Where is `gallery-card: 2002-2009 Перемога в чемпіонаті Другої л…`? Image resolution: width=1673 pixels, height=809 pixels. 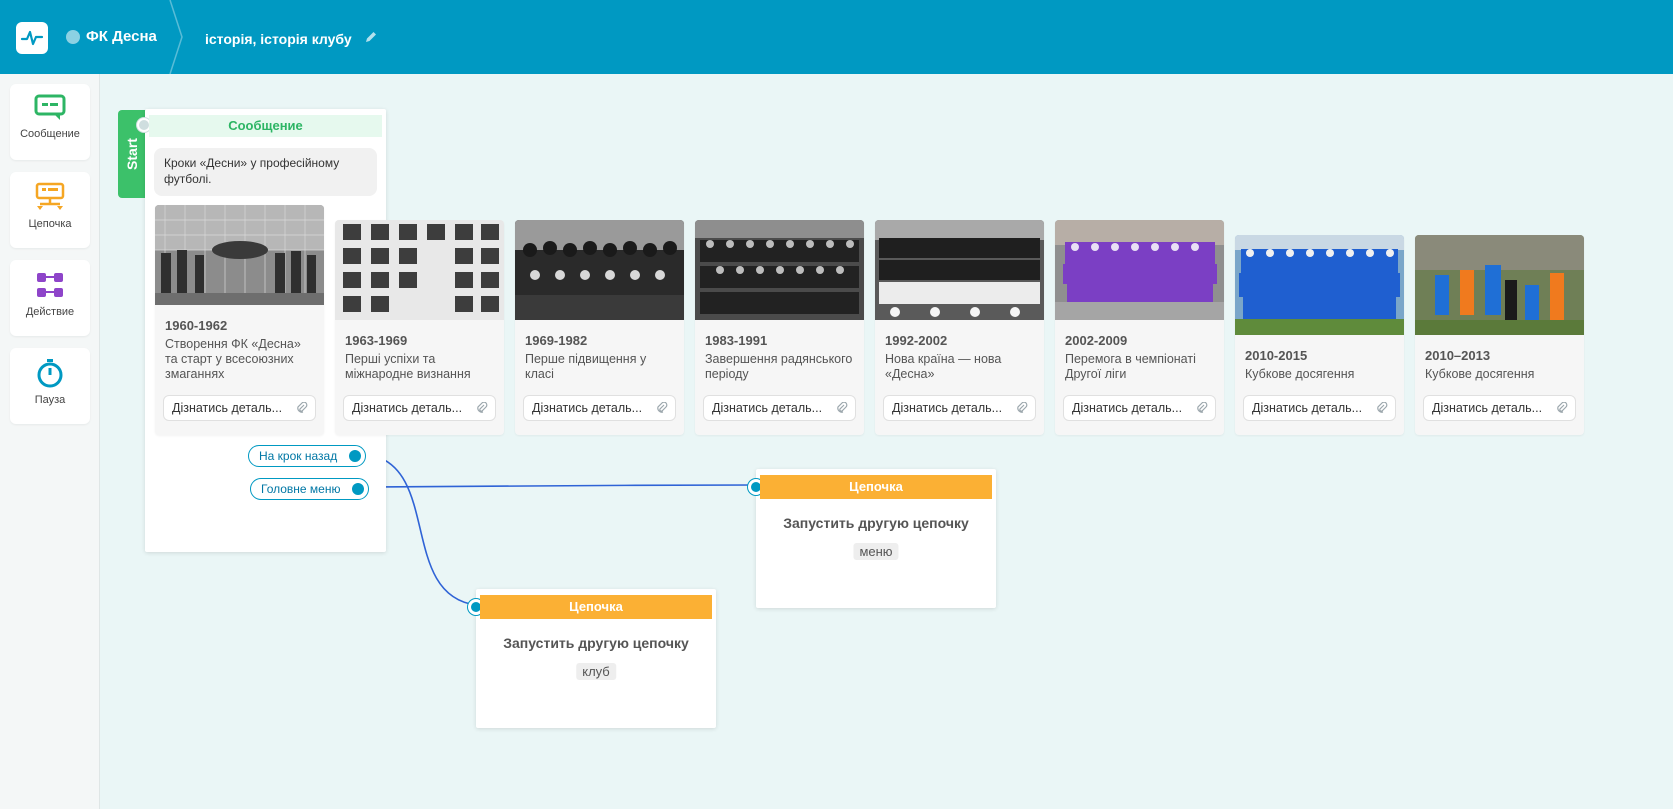 gallery-card: 2002-2009 Перемога в чемпіонаті Другої л… is located at coordinates (1139, 327).